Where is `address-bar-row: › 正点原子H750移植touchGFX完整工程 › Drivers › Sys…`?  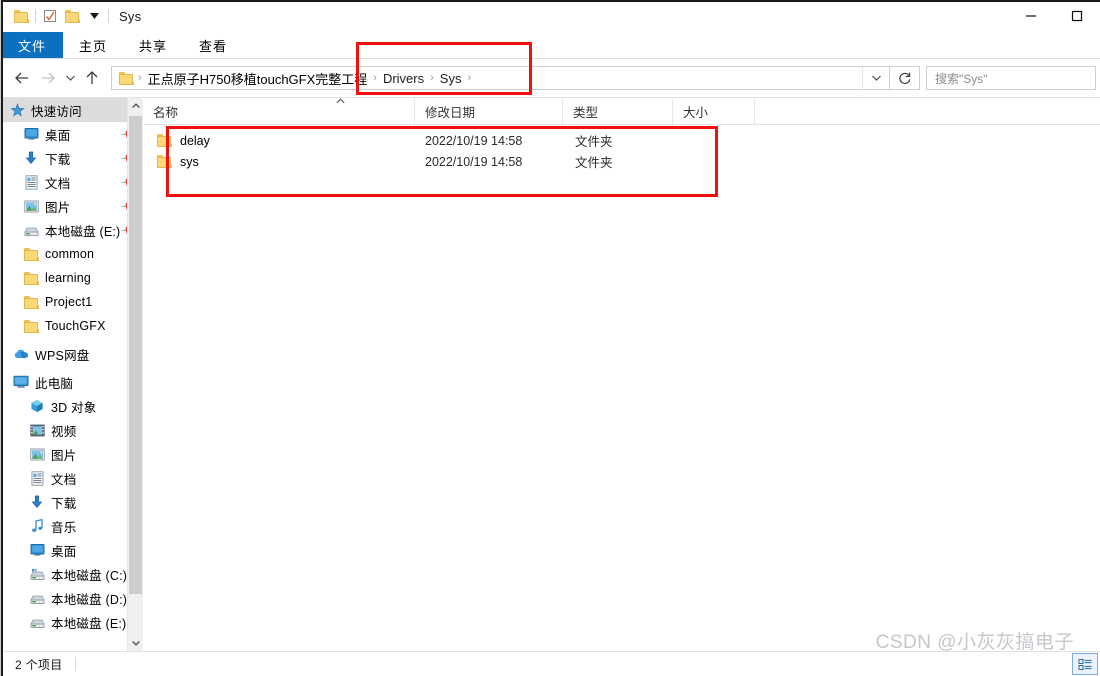
address-bar-row: › 正点原子H750移植touchGFX完整工程 › Drivers › Sys… is located at coordinates (550, 78).